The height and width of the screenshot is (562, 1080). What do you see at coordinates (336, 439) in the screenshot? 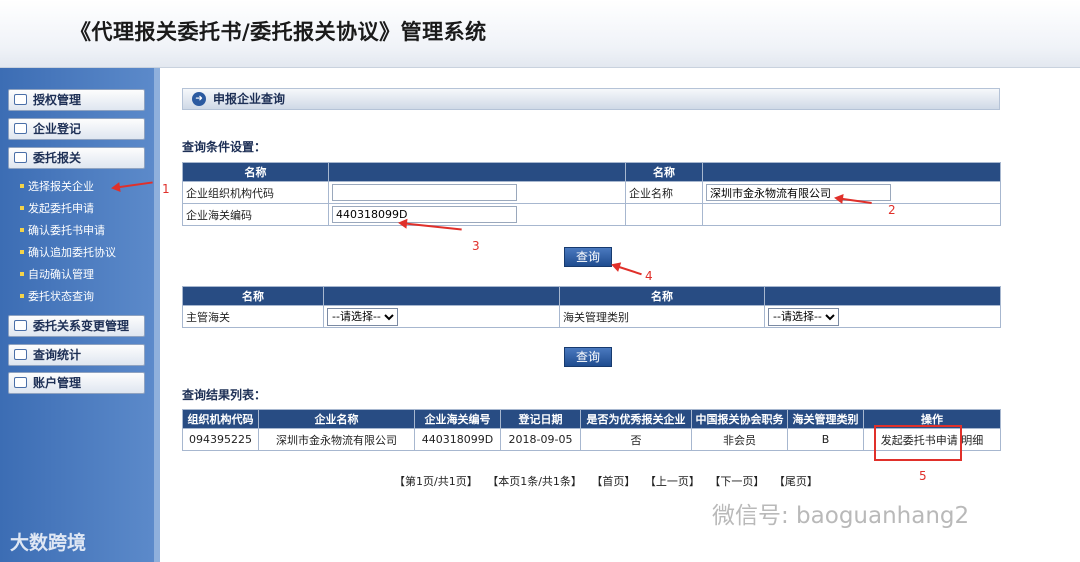
I see `cell-company-name: 深圳市金永物流有限公司` at bounding box center [336, 439].